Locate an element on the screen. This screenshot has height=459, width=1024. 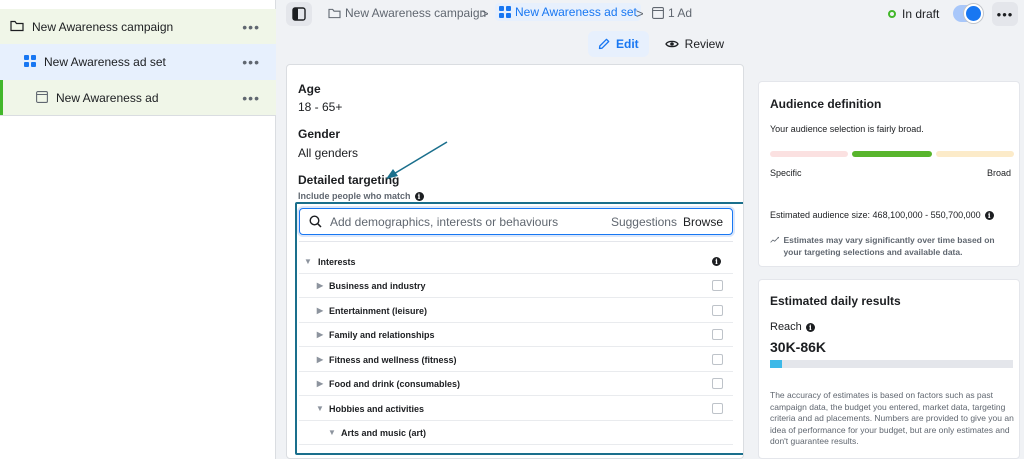
sidebar-item-ad: New Awareness ad ••• is located at coordinates (138, 98).